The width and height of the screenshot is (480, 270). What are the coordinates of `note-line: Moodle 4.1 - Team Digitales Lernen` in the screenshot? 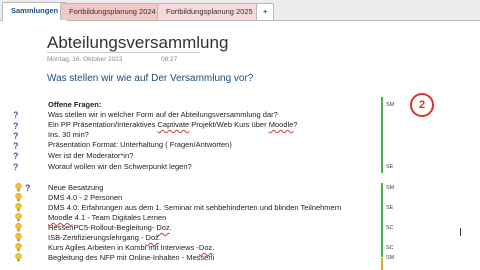 It's located at (107, 218).